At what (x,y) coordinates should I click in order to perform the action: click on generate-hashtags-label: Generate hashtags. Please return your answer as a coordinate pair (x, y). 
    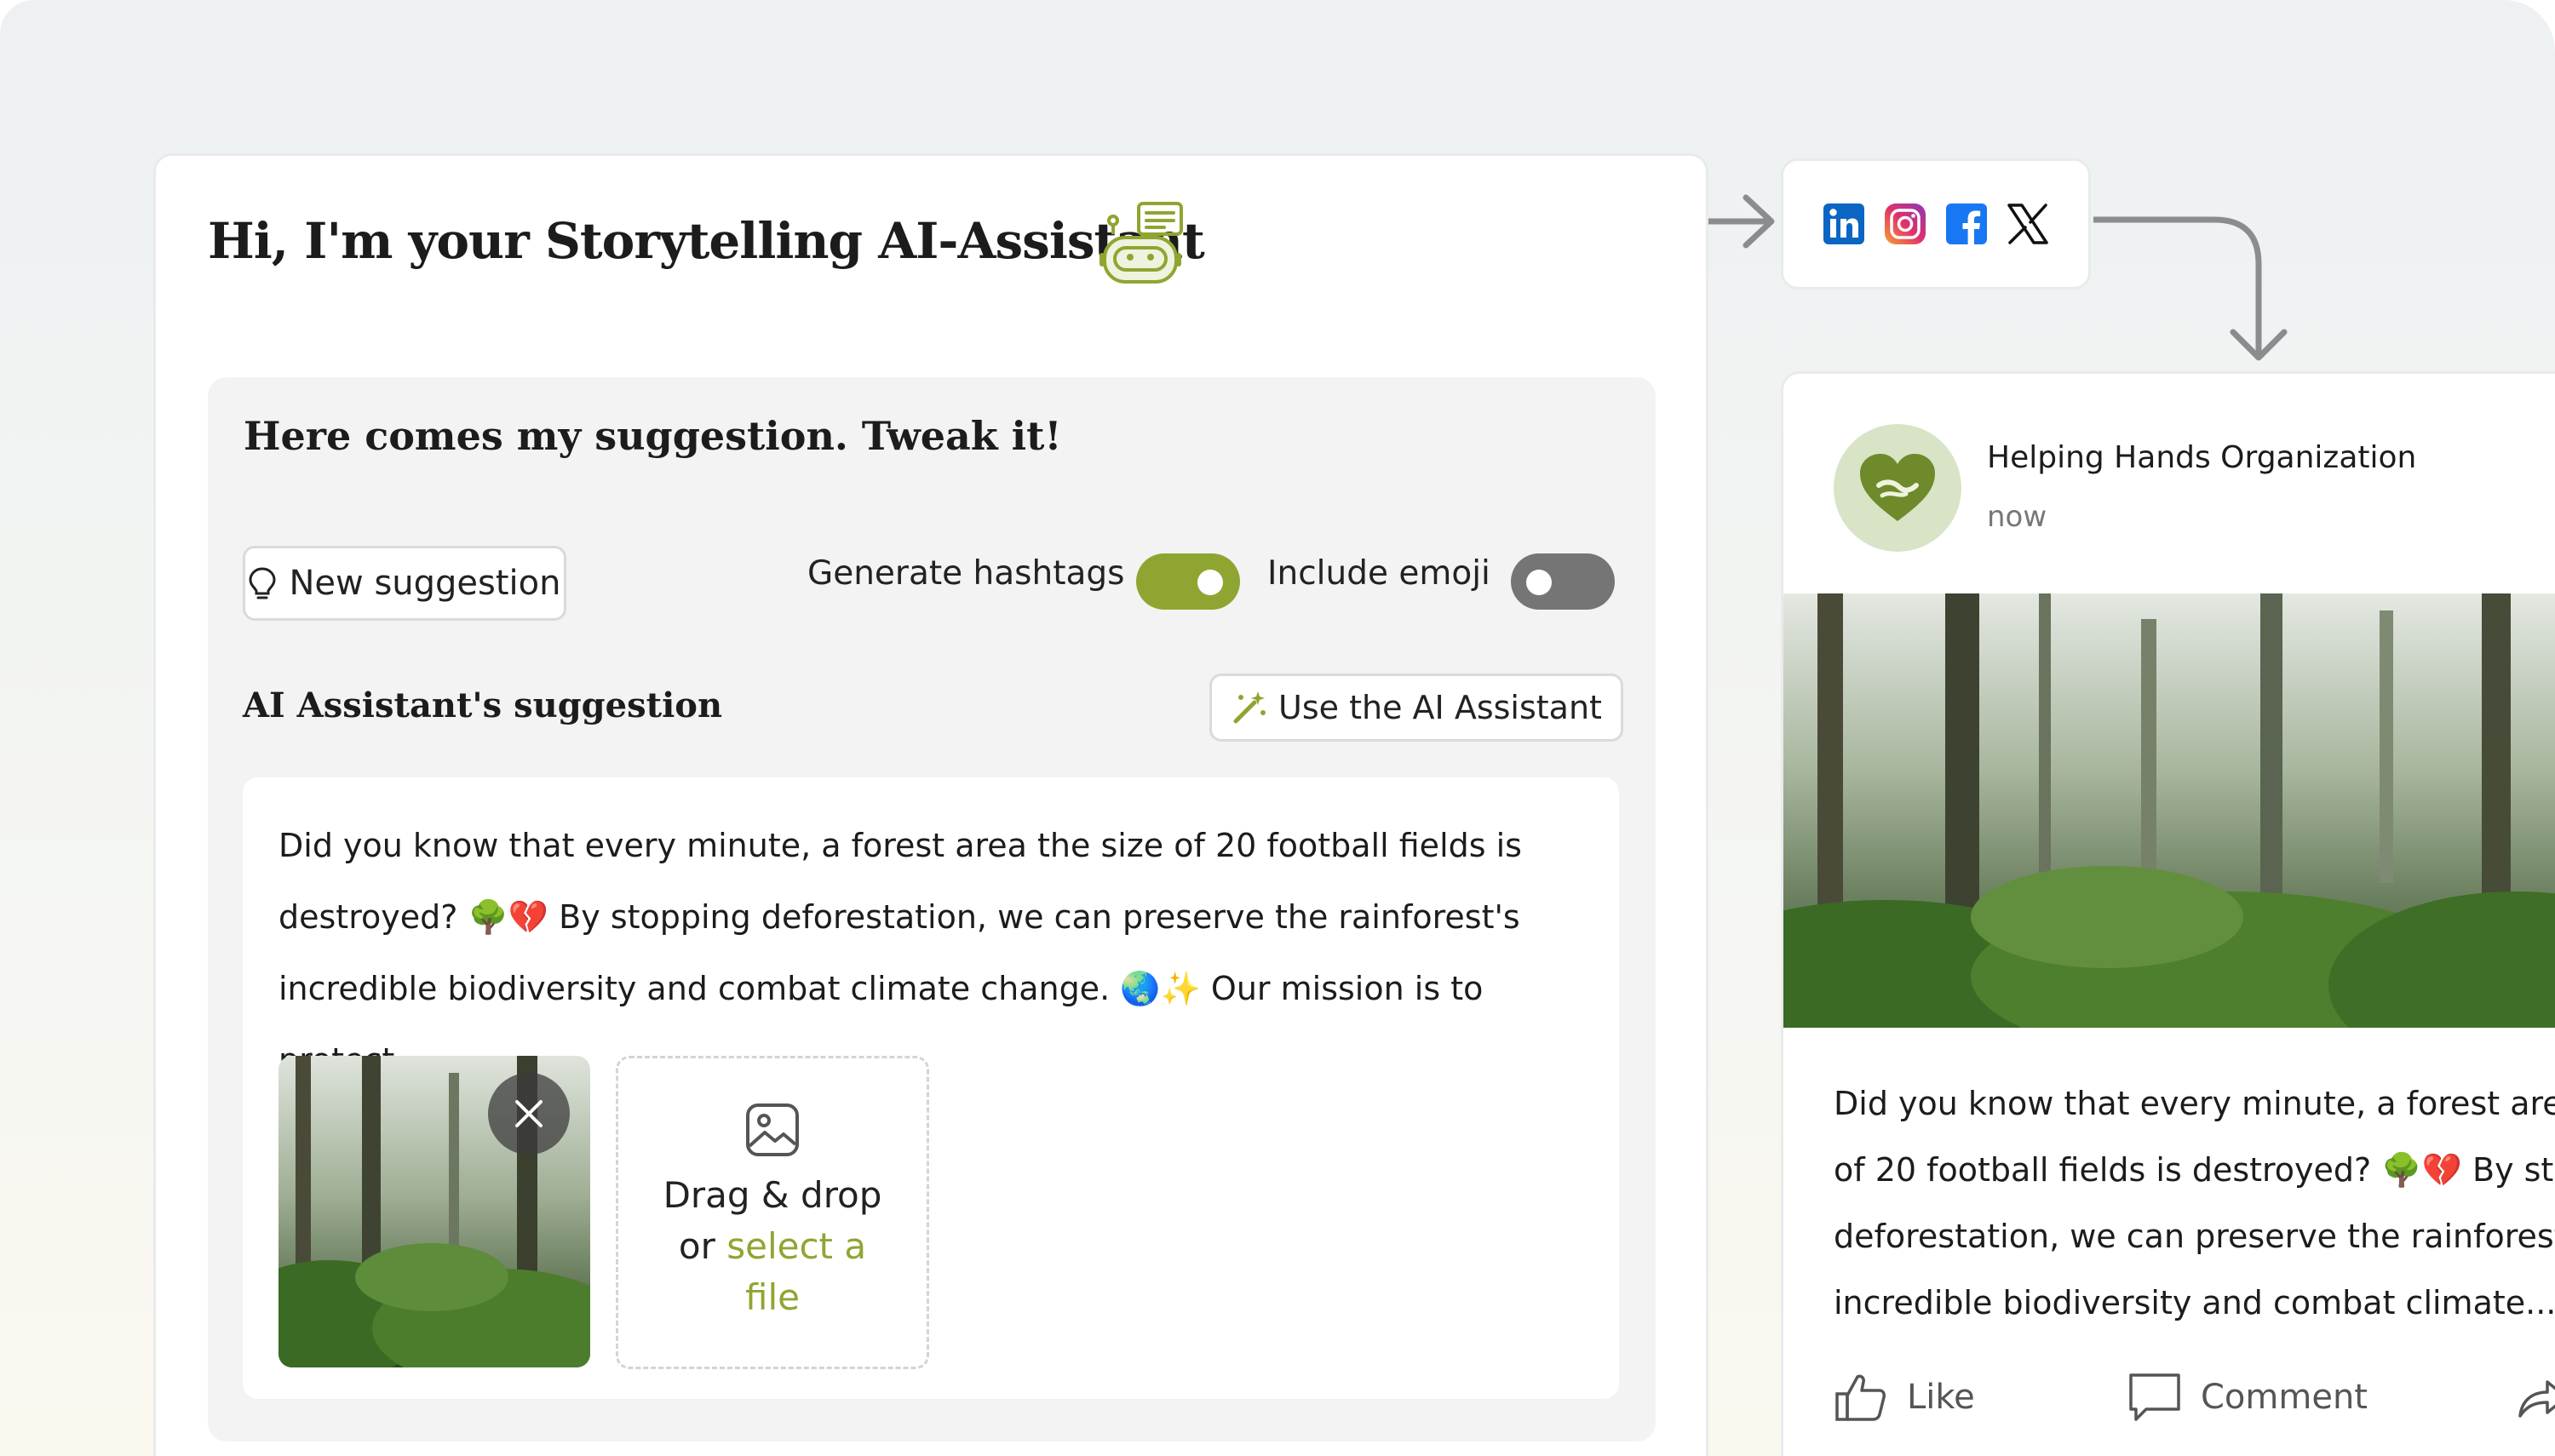
    Looking at the image, I should click on (966, 573).